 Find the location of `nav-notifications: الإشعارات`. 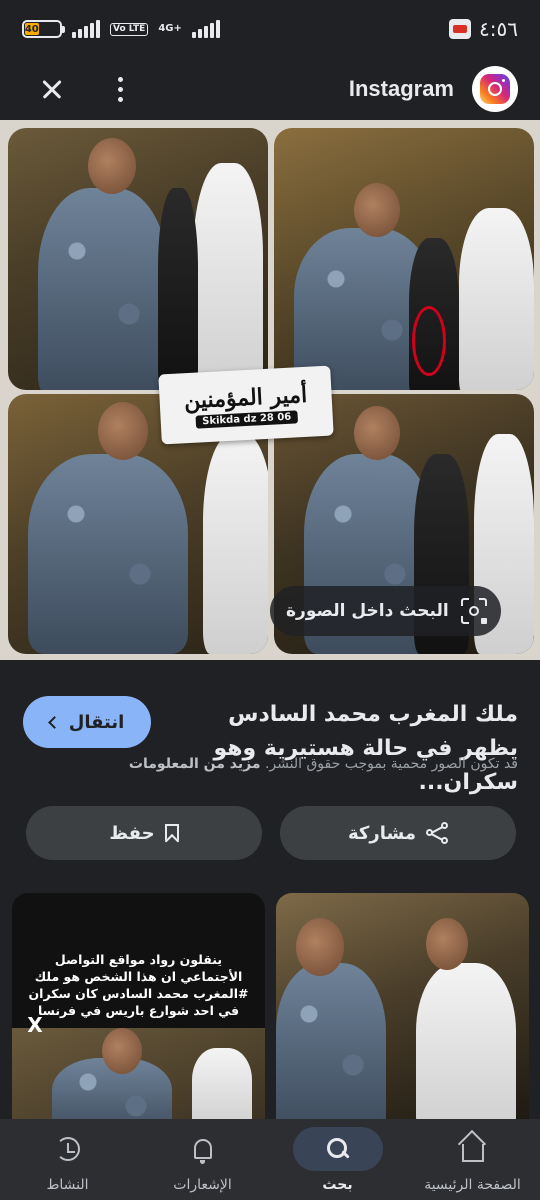

nav-notifications: الإشعارات is located at coordinates (202, 1160).